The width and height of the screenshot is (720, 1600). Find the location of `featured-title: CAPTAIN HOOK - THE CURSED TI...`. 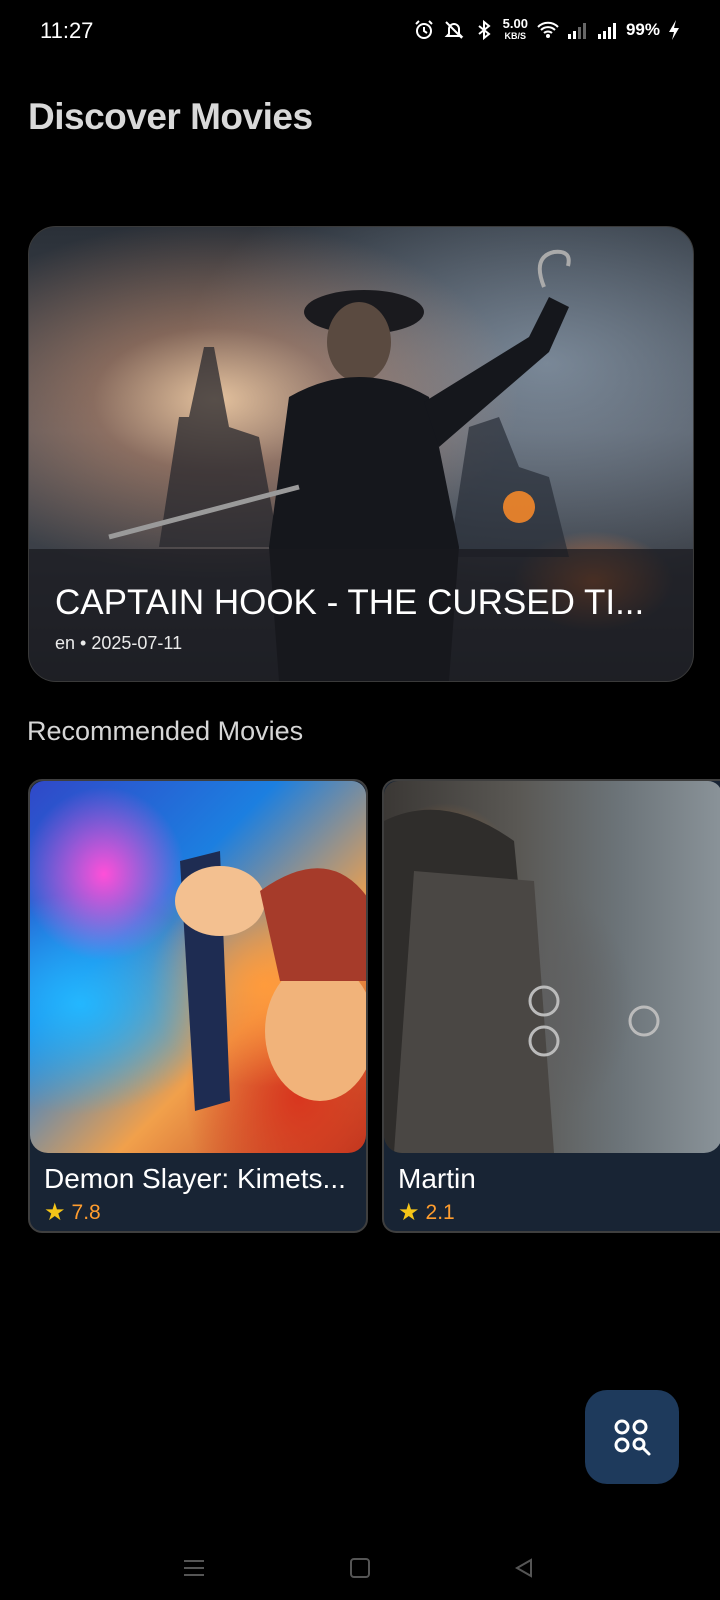

featured-title: CAPTAIN HOOK - THE CURSED TI... is located at coordinates (350, 602).